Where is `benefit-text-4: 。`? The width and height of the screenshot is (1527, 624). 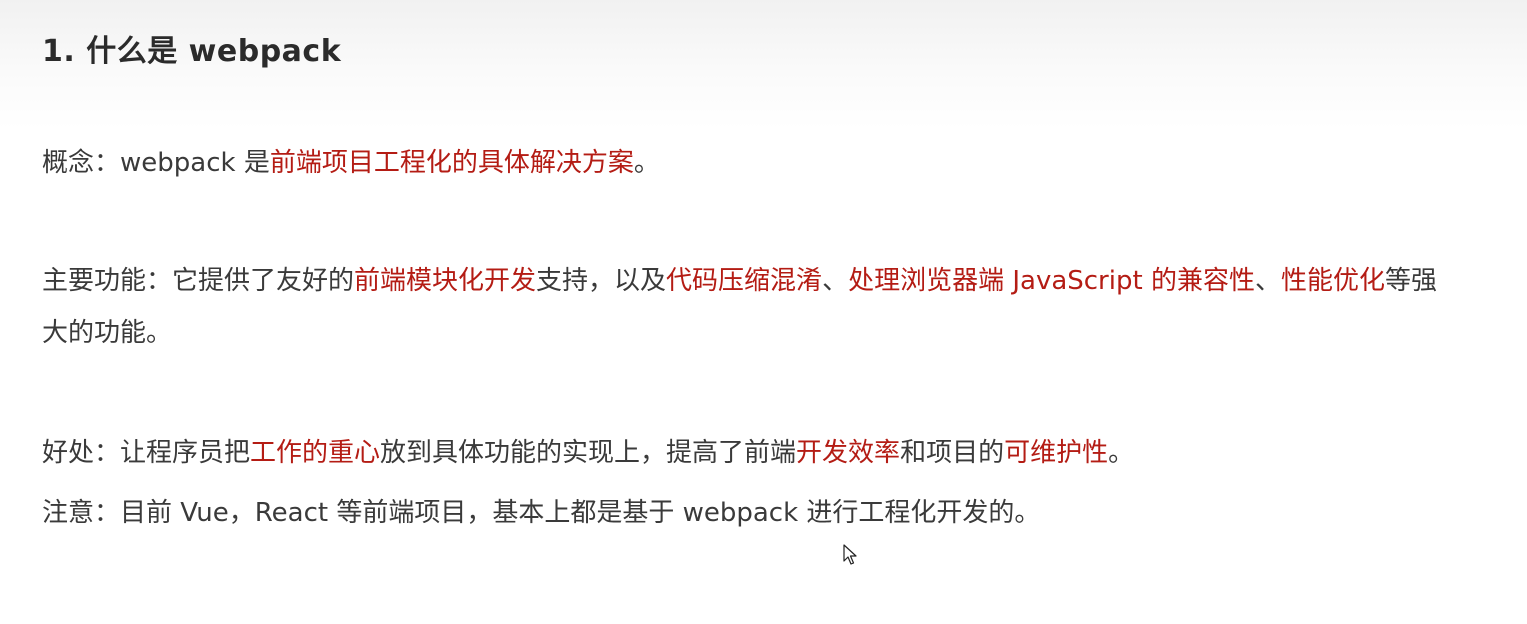
benefit-text-4: 。 is located at coordinates (1121, 453).